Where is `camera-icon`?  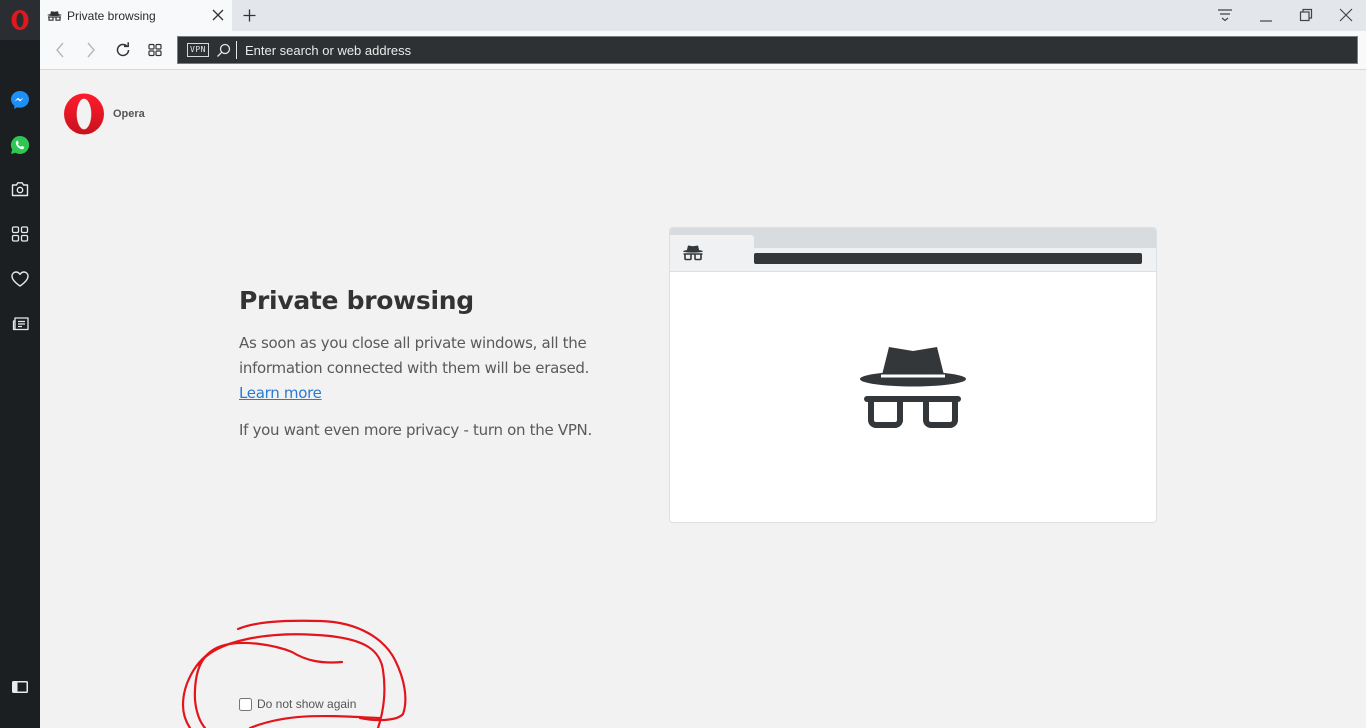 camera-icon is located at coordinates (20, 189).